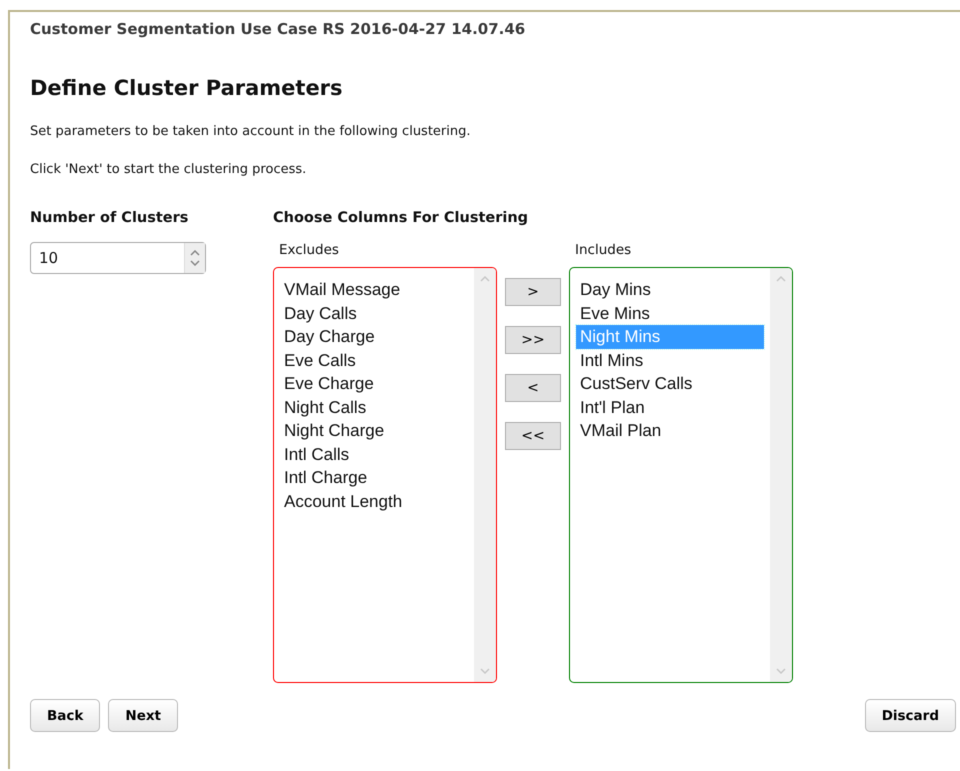 The height and width of the screenshot is (771, 960). Describe the element at coordinates (187, 88) in the screenshot. I see `section-heading: Define Cluster Parameters` at that location.